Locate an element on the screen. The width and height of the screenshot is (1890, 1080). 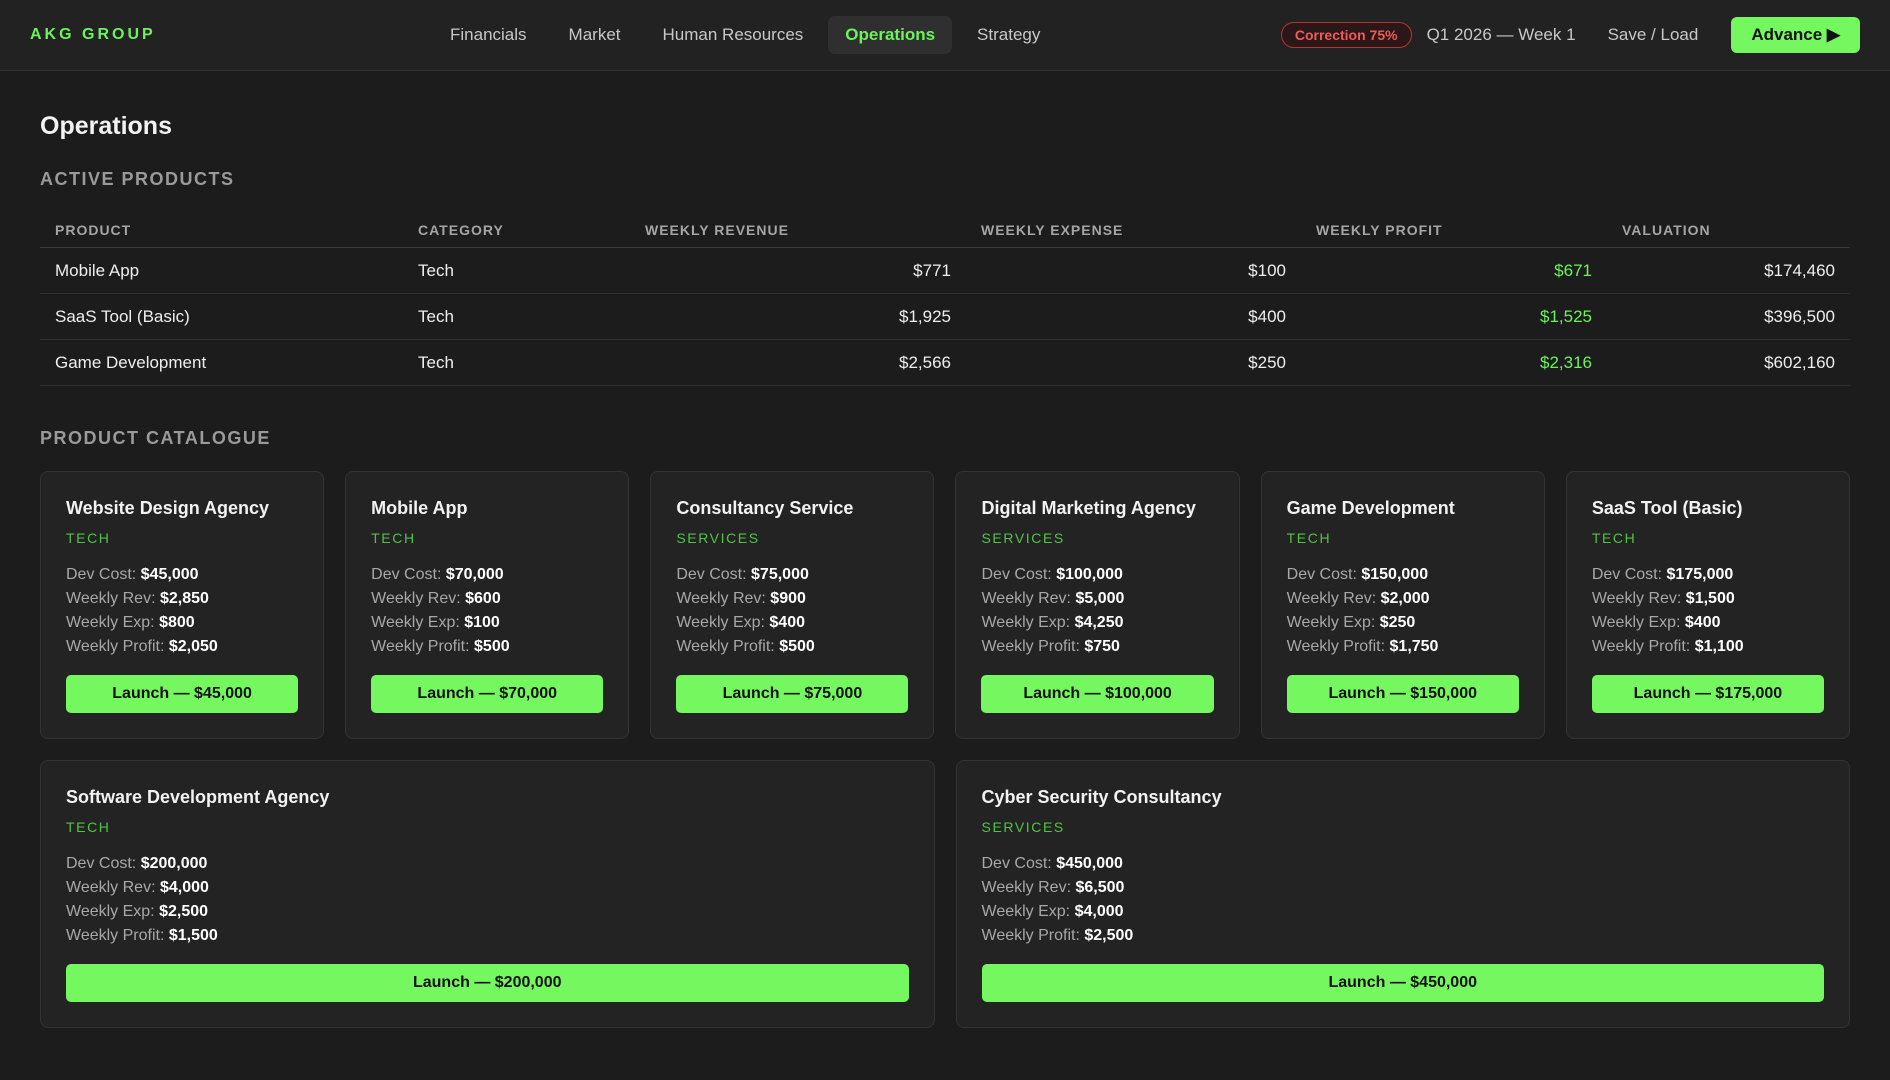
card-title: Cyber Security Consultancy is located at coordinates (1101, 797).